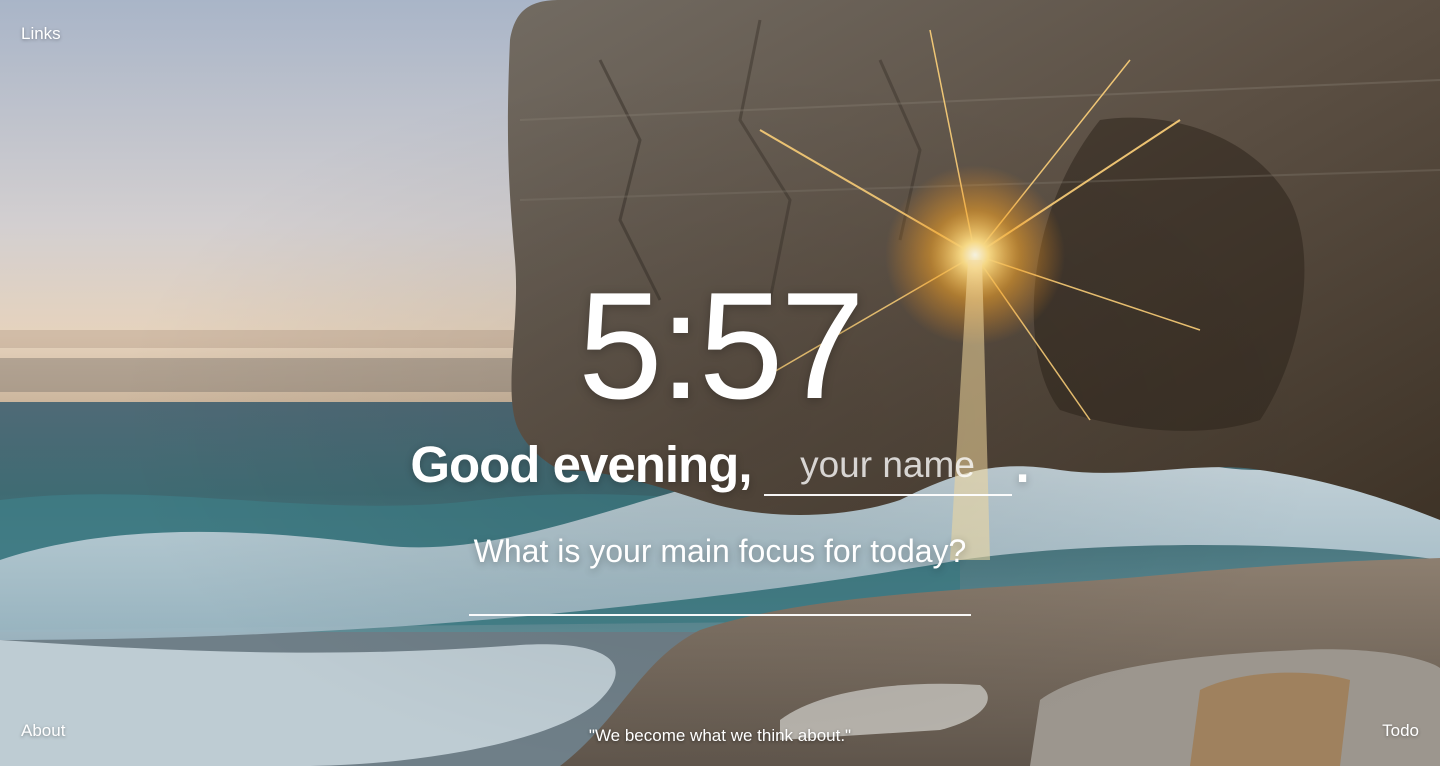 The height and width of the screenshot is (766, 1440). Describe the element at coordinates (887, 466) in the screenshot. I see `name-input` at that location.